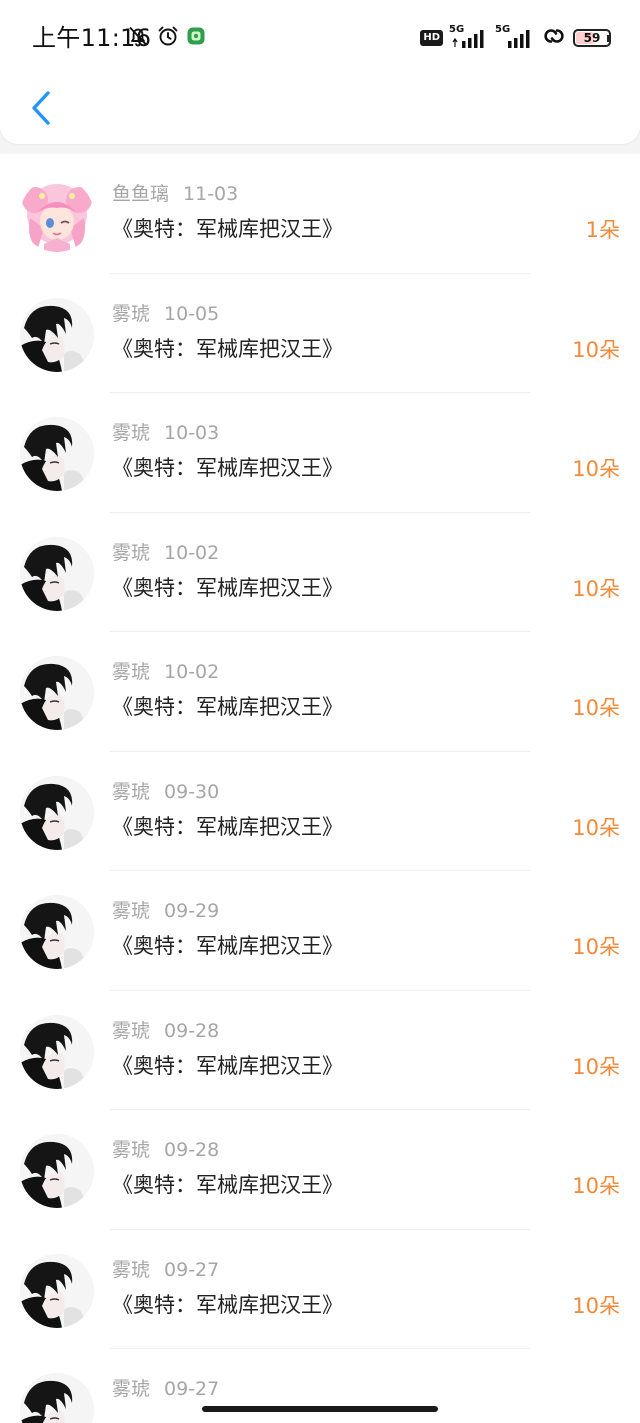  I want to click on user-name: 鱼鱼璃, so click(140, 194).